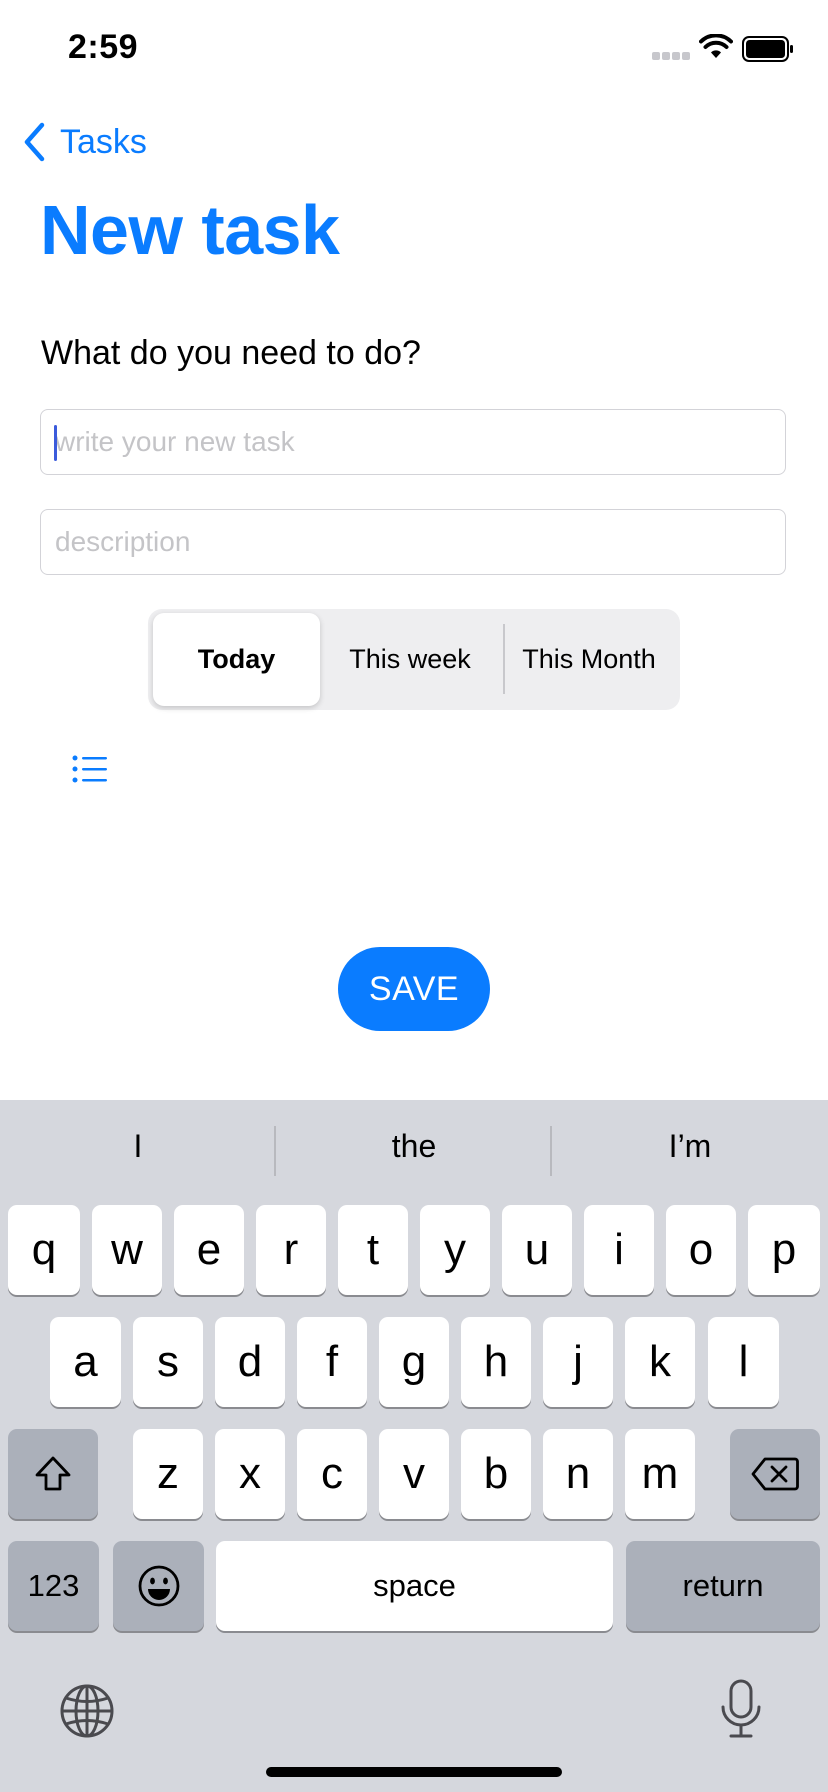  I want to click on suggestion-item: the, so click(414, 1146).